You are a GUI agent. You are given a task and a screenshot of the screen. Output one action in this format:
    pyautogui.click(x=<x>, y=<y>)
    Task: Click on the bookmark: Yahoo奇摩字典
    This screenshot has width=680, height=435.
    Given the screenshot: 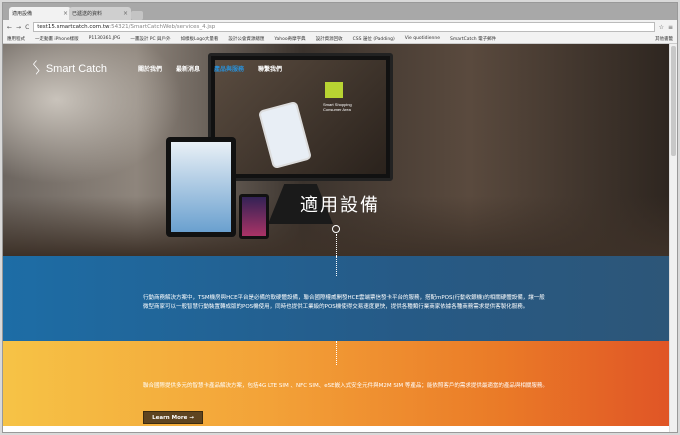 What is the action you would take?
    pyautogui.click(x=289, y=39)
    